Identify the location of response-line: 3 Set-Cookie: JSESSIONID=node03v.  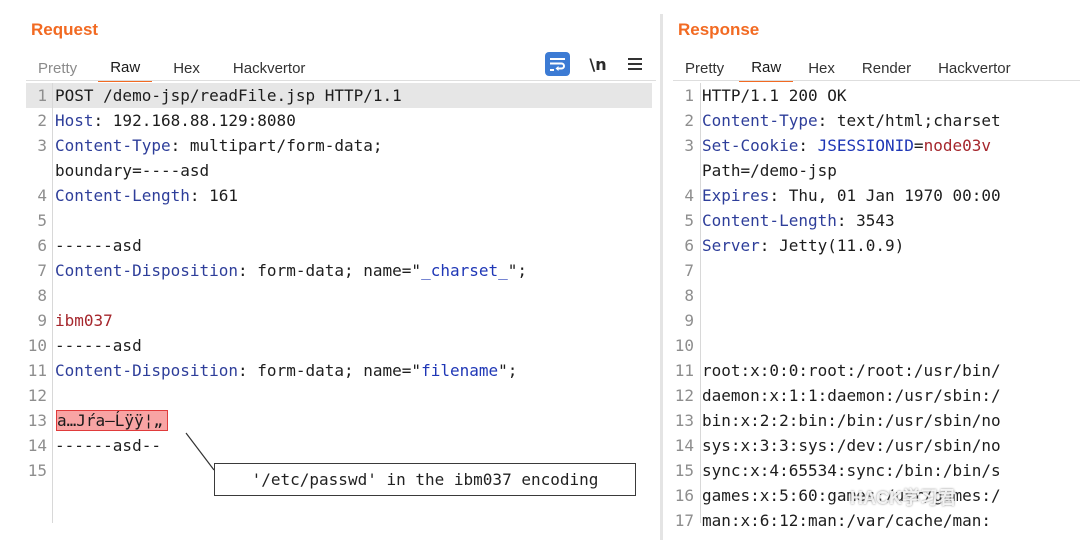
(876, 145).